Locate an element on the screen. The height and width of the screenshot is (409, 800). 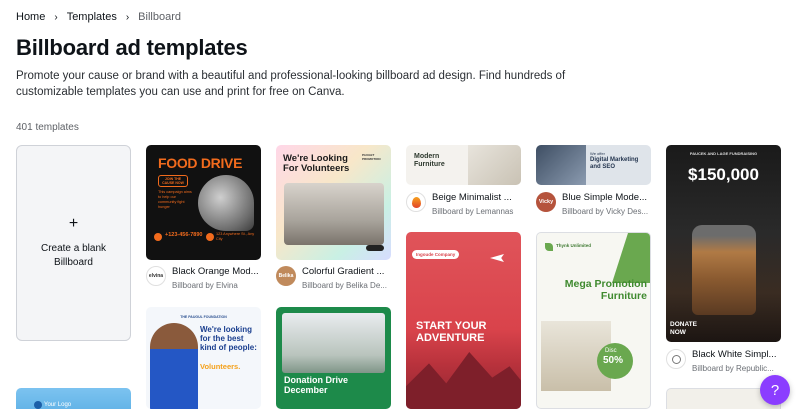
volunteer-photo is located at coordinates (174, 366).